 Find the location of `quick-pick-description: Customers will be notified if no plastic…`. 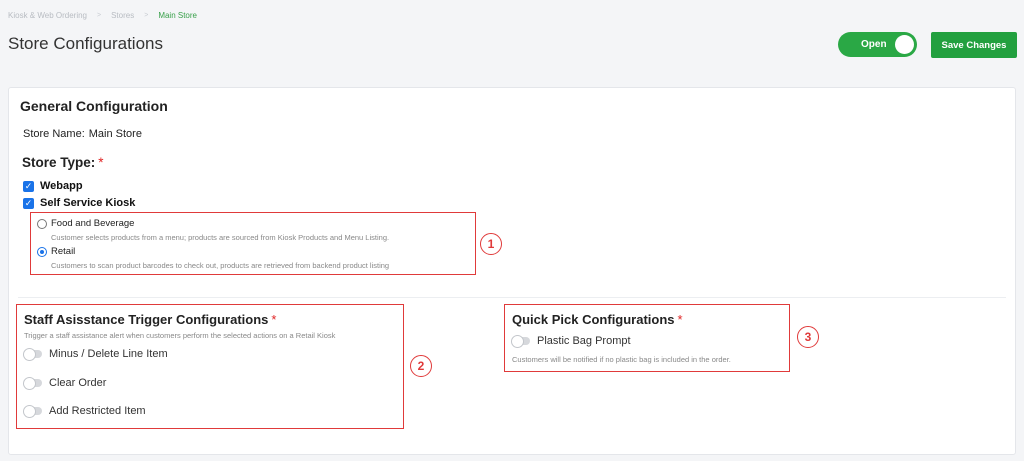

quick-pick-description: Customers will be notified if no plastic… is located at coordinates (621, 359).